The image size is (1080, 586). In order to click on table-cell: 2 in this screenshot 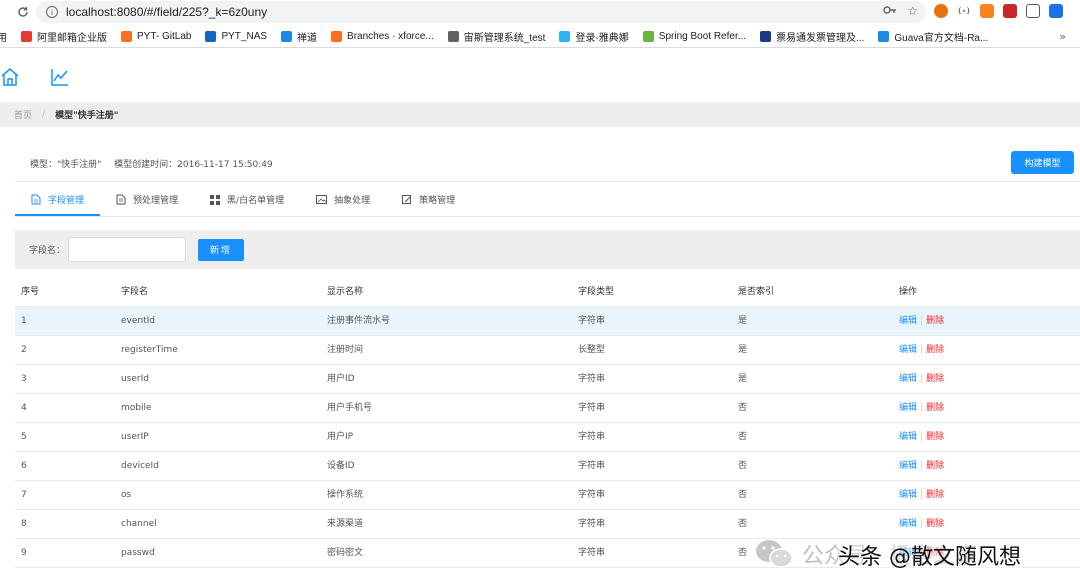, I will do `click(24, 350)`.